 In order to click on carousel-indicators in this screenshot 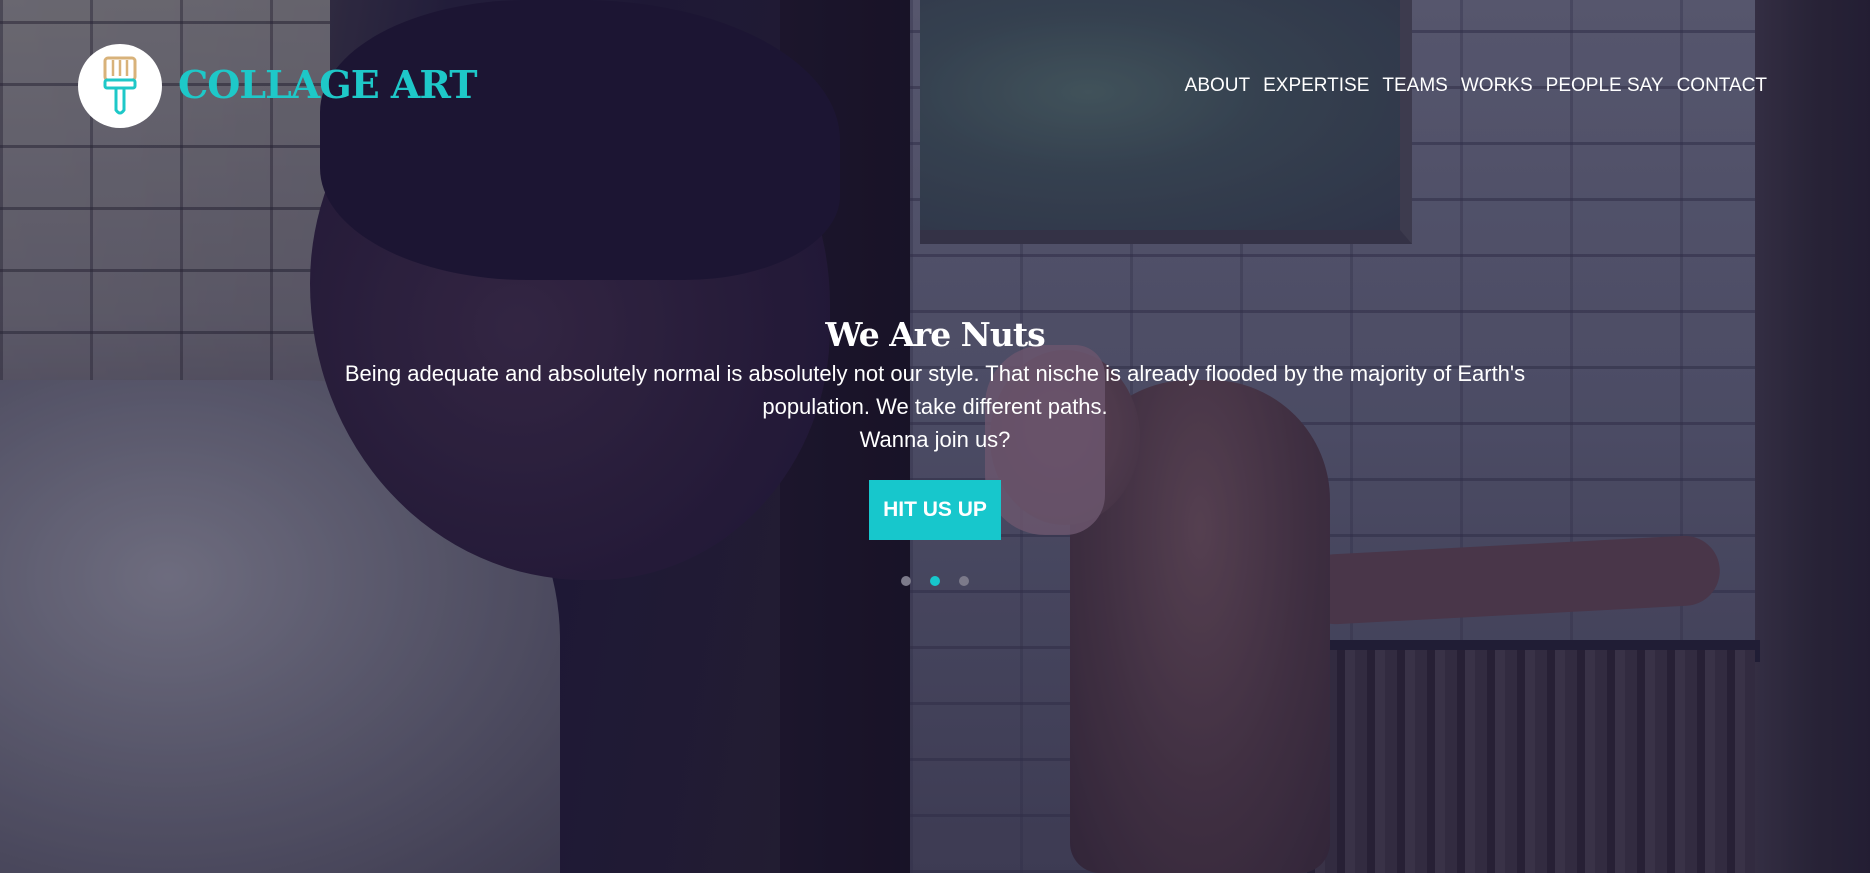, I will do `click(935, 581)`.